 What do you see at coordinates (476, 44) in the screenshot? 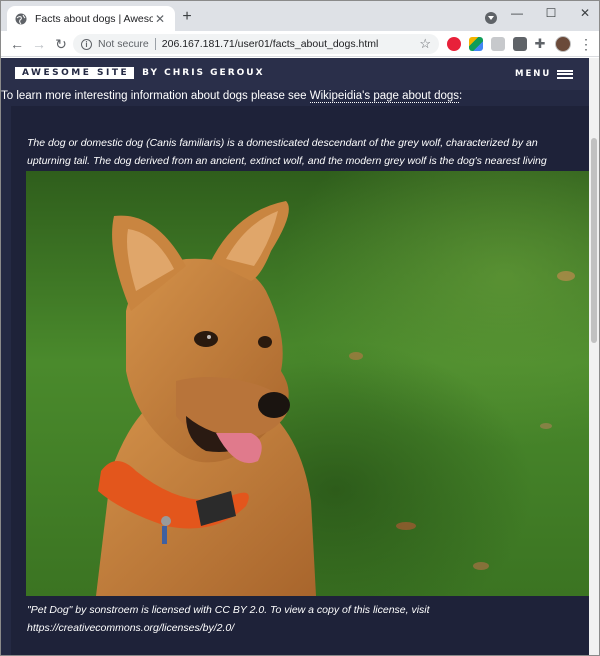
I see `colorful-extension-icon` at bounding box center [476, 44].